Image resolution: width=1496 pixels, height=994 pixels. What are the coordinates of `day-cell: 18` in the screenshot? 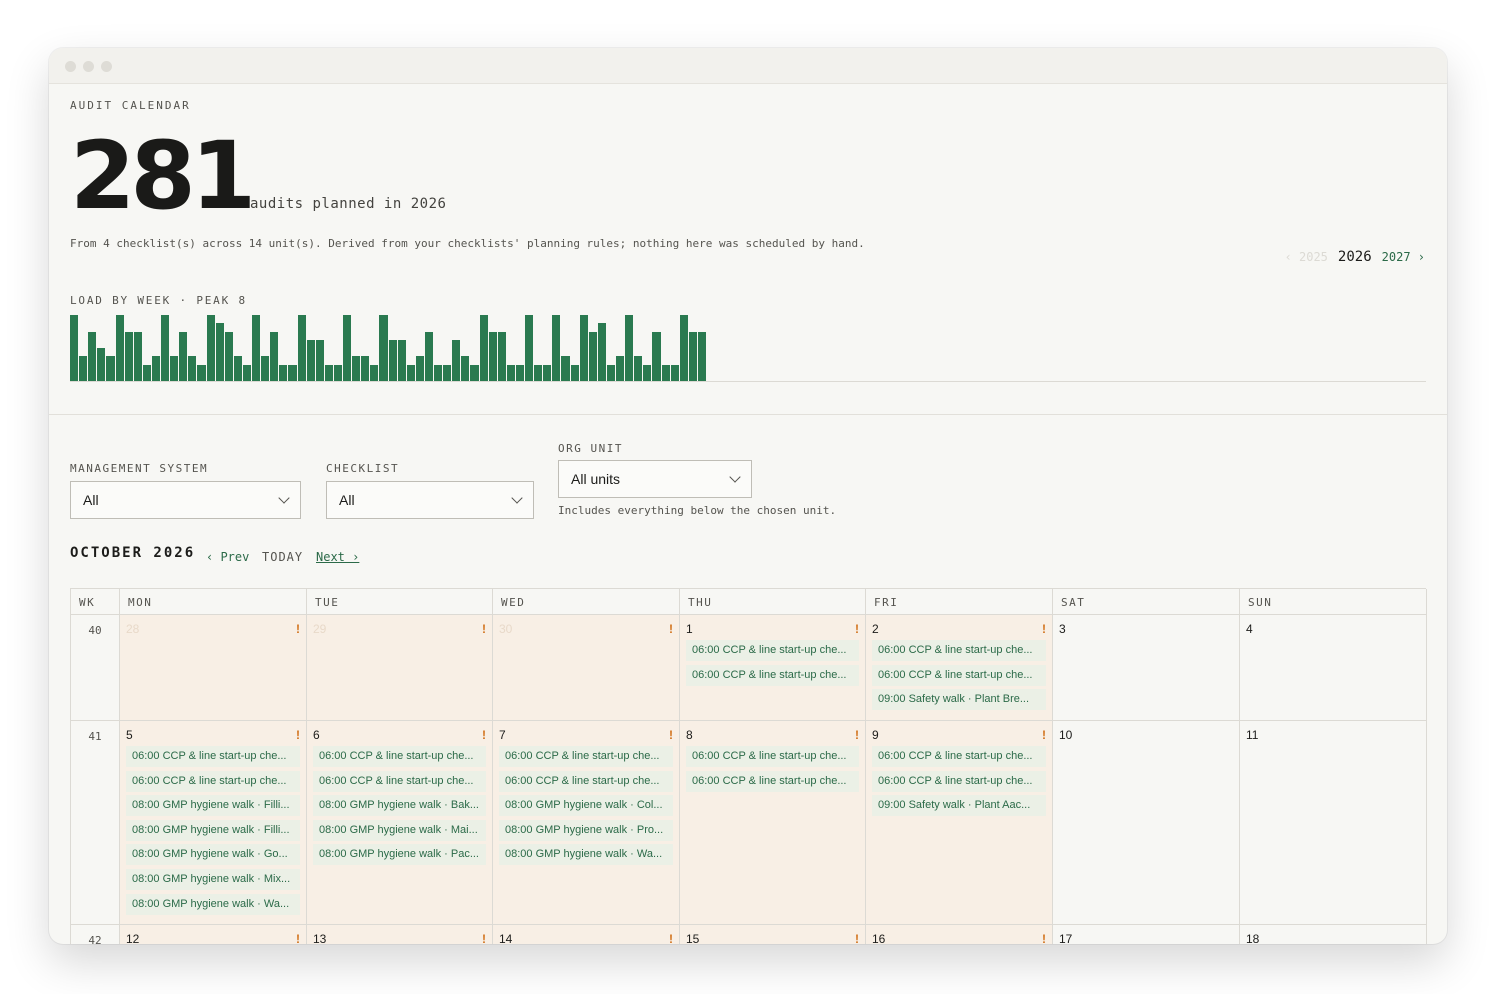 It's located at (1333, 934).